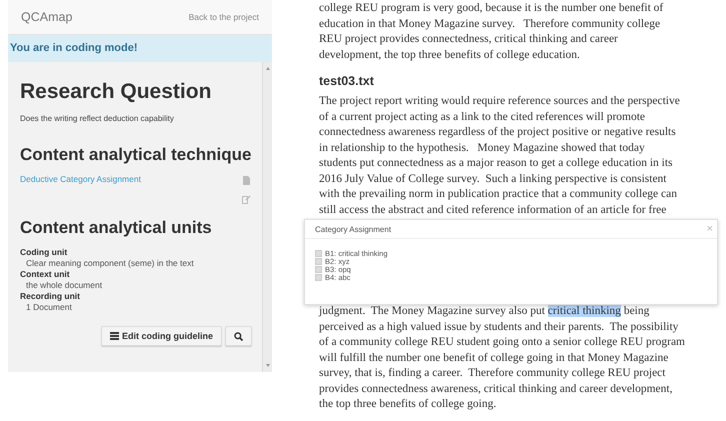  I want to click on unit-label: Coding unit, so click(44, 252).